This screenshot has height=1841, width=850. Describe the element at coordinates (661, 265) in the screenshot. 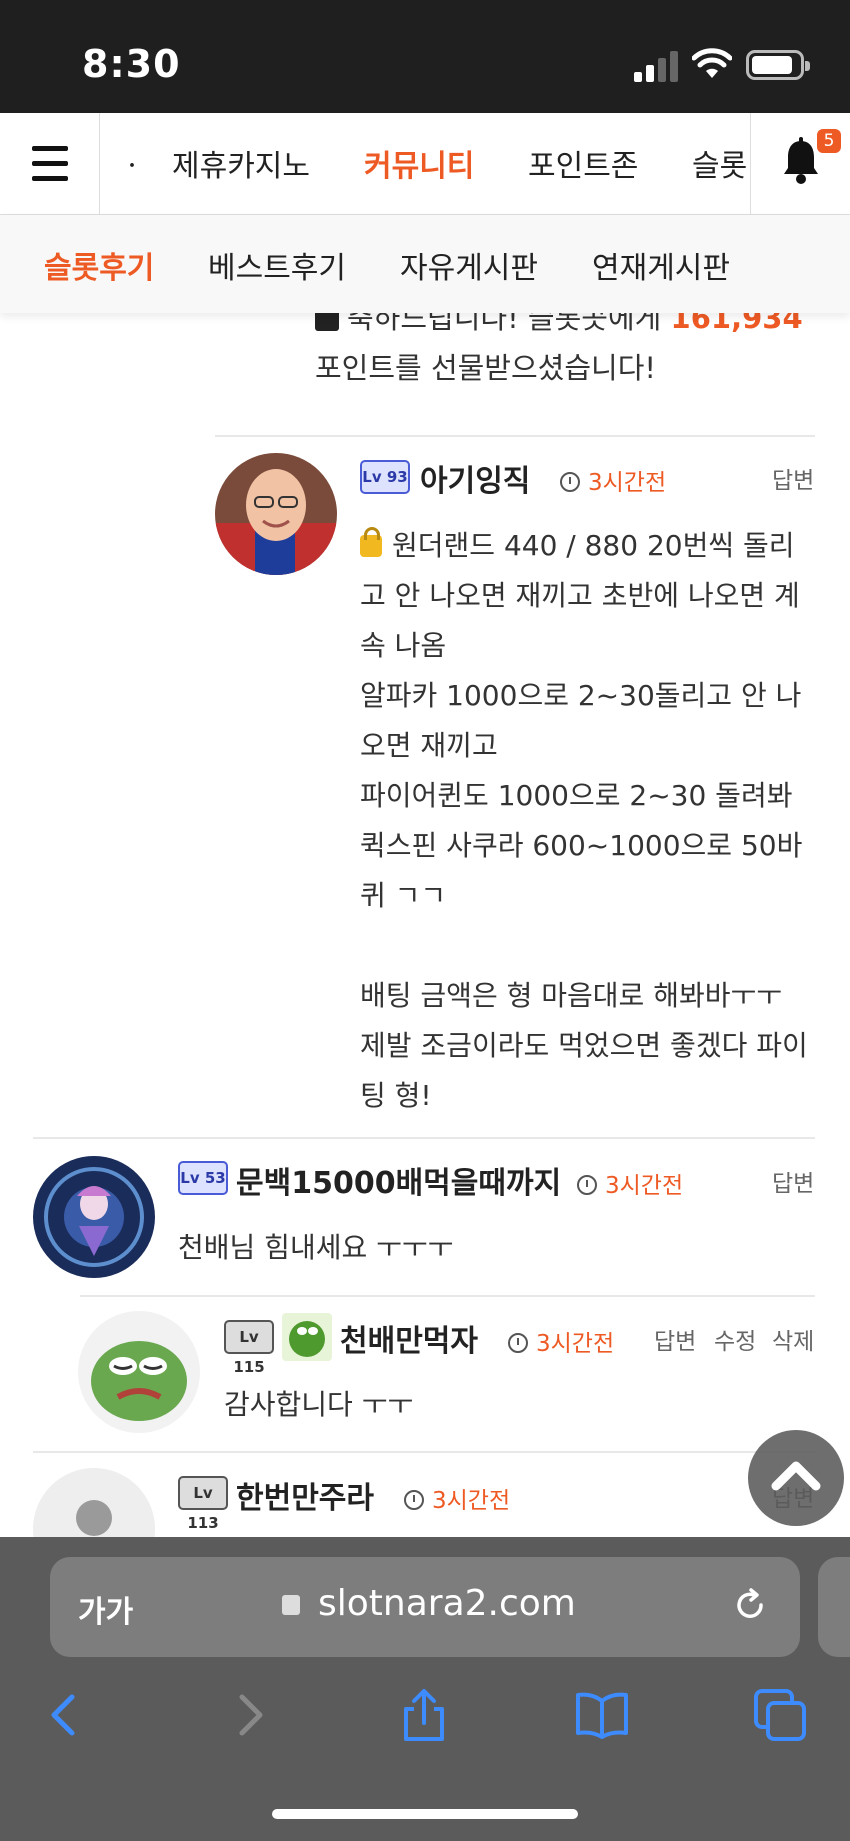

I see `tab-serial-board: 연재게시판` at that location.